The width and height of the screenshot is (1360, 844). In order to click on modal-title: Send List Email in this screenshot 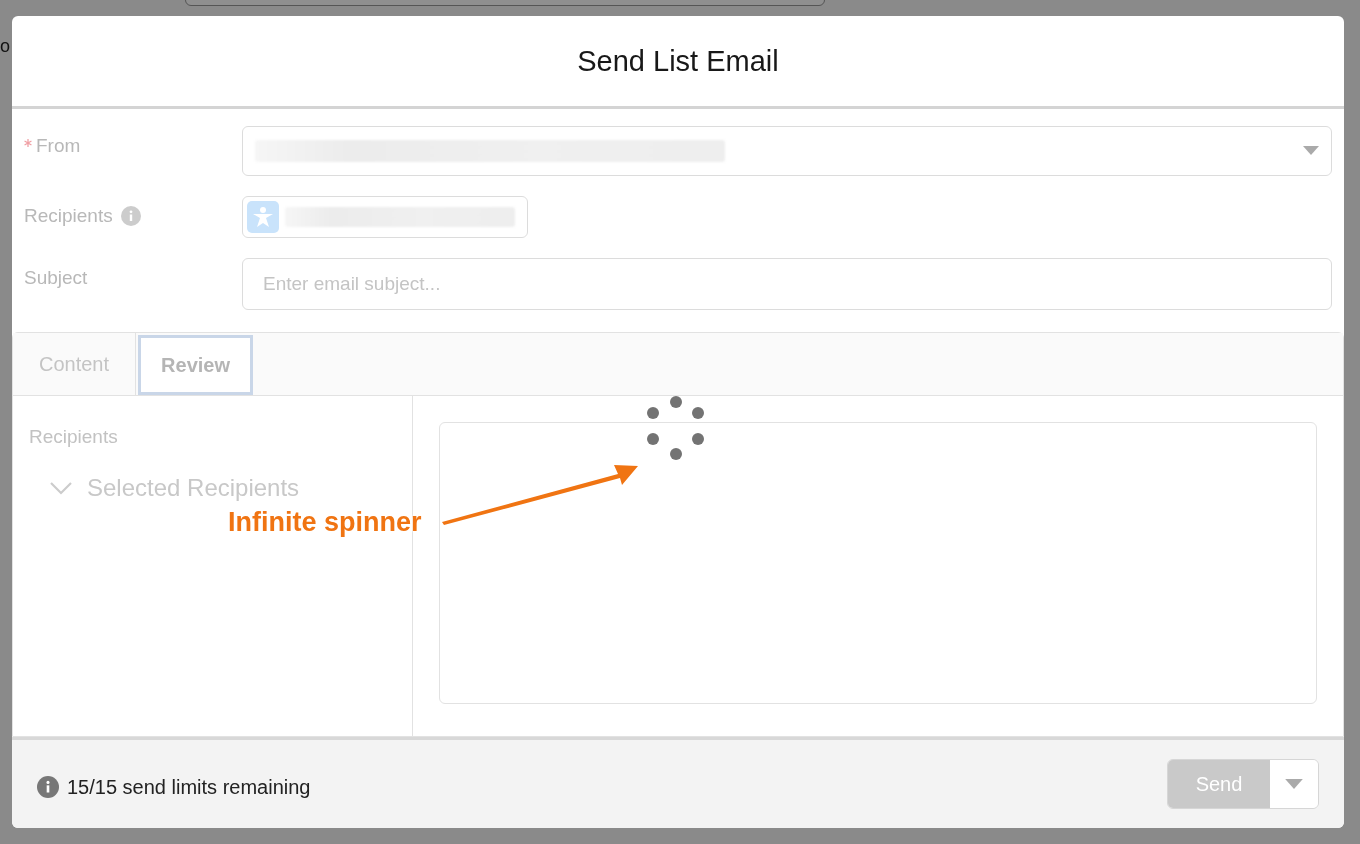, I will do `click(678, 61)`.